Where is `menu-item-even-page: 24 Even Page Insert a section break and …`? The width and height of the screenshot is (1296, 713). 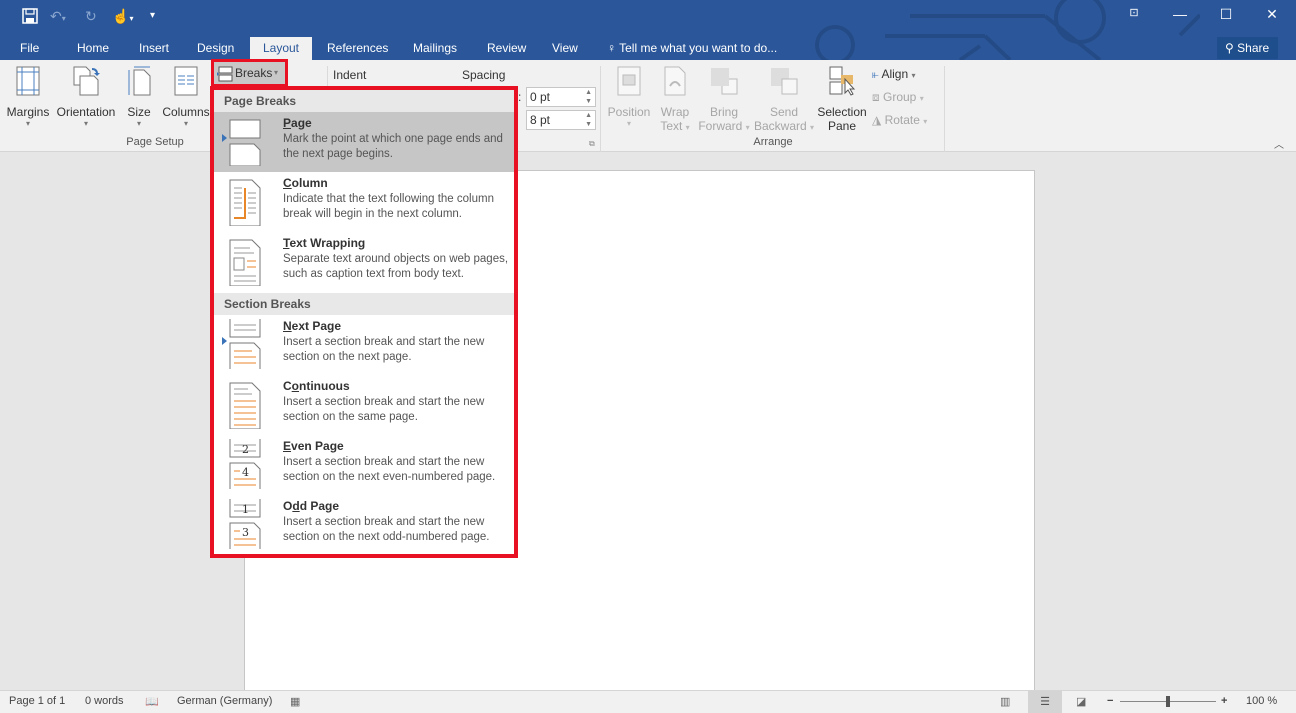
menu-item-even-page: 24 Even Page Insert a section break and … is located at coordinates (364, 465).